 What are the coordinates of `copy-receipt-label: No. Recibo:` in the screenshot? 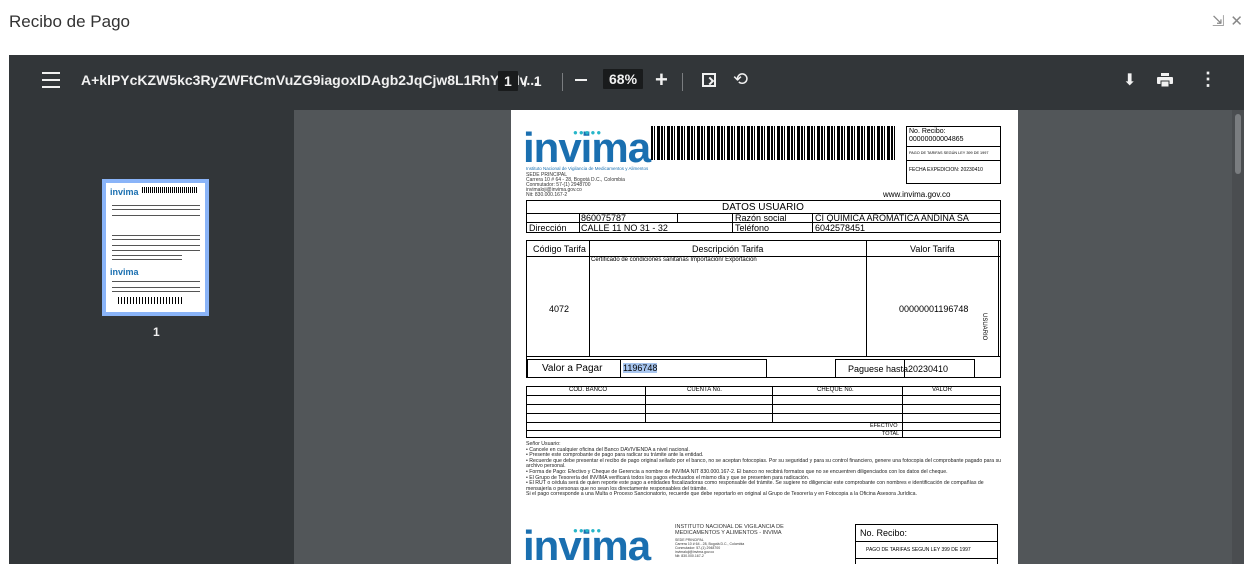 It's located at (884, 533).